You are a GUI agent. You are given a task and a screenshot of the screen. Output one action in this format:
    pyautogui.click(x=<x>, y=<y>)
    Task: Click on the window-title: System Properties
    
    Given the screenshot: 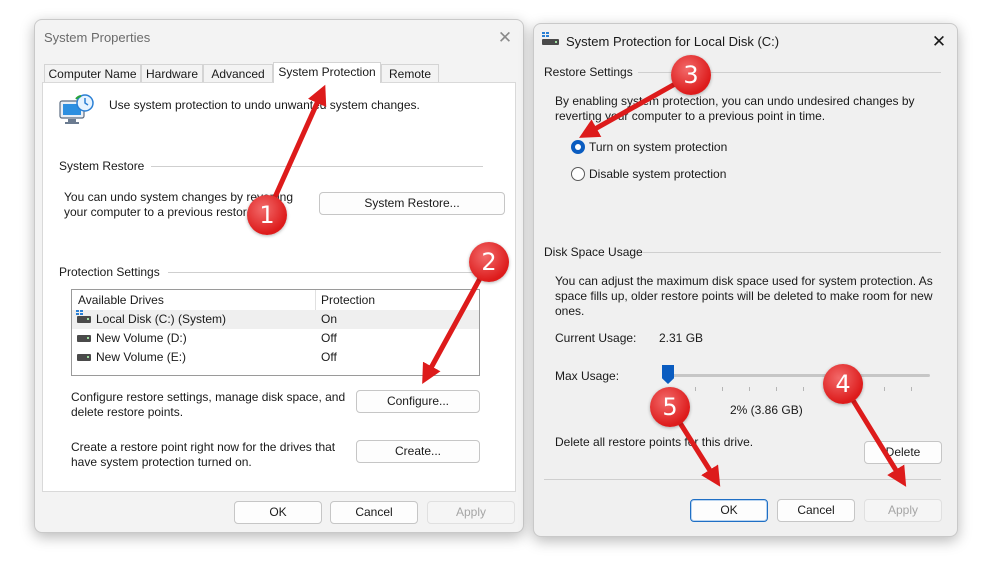 What is the action you would take?
    pyautogui.click(x=97, y=37)
    